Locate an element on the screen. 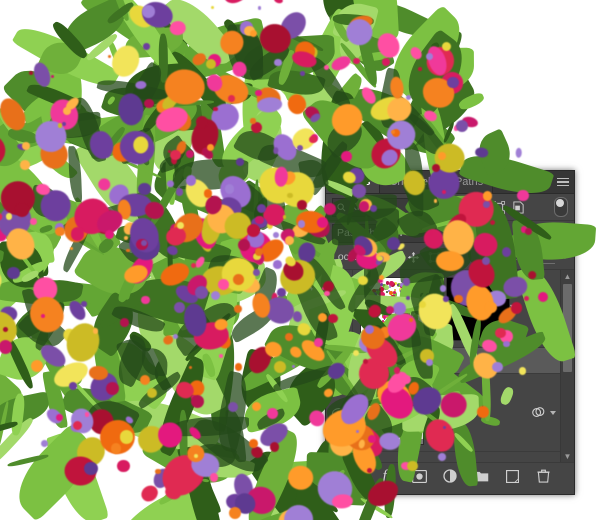  scroll-up-arrow: ▲ is located at coordinates (567, 276).